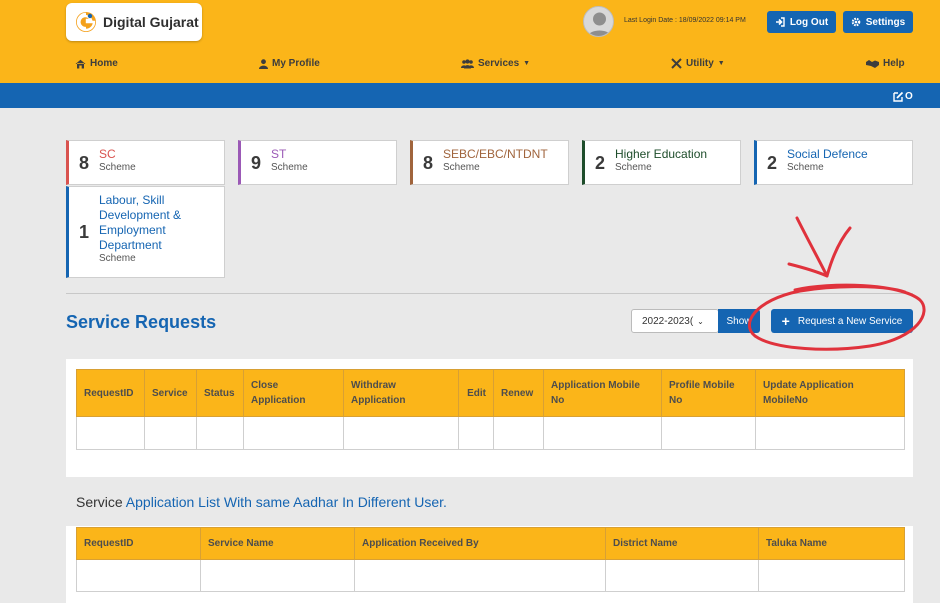 The image size is (940, 603). What do you see at coordinates (476, 393) in the screenshot?
I see `column-header-edit: Edit` at bounding box center [476, 393].